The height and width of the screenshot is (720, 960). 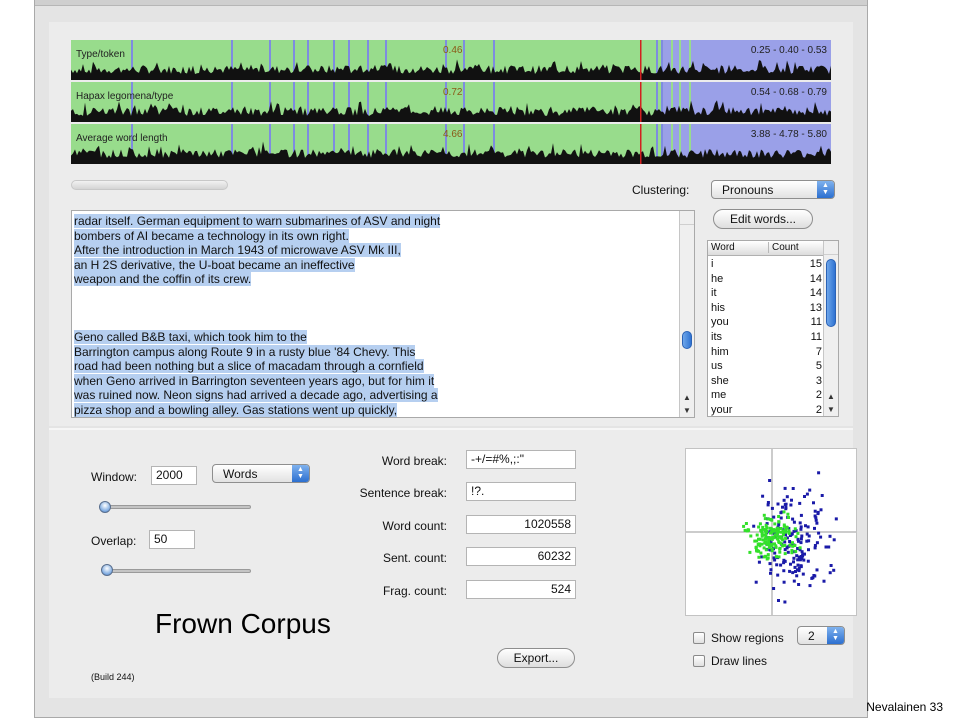 I want to click on position-cursor, so click(x=641, y=102).